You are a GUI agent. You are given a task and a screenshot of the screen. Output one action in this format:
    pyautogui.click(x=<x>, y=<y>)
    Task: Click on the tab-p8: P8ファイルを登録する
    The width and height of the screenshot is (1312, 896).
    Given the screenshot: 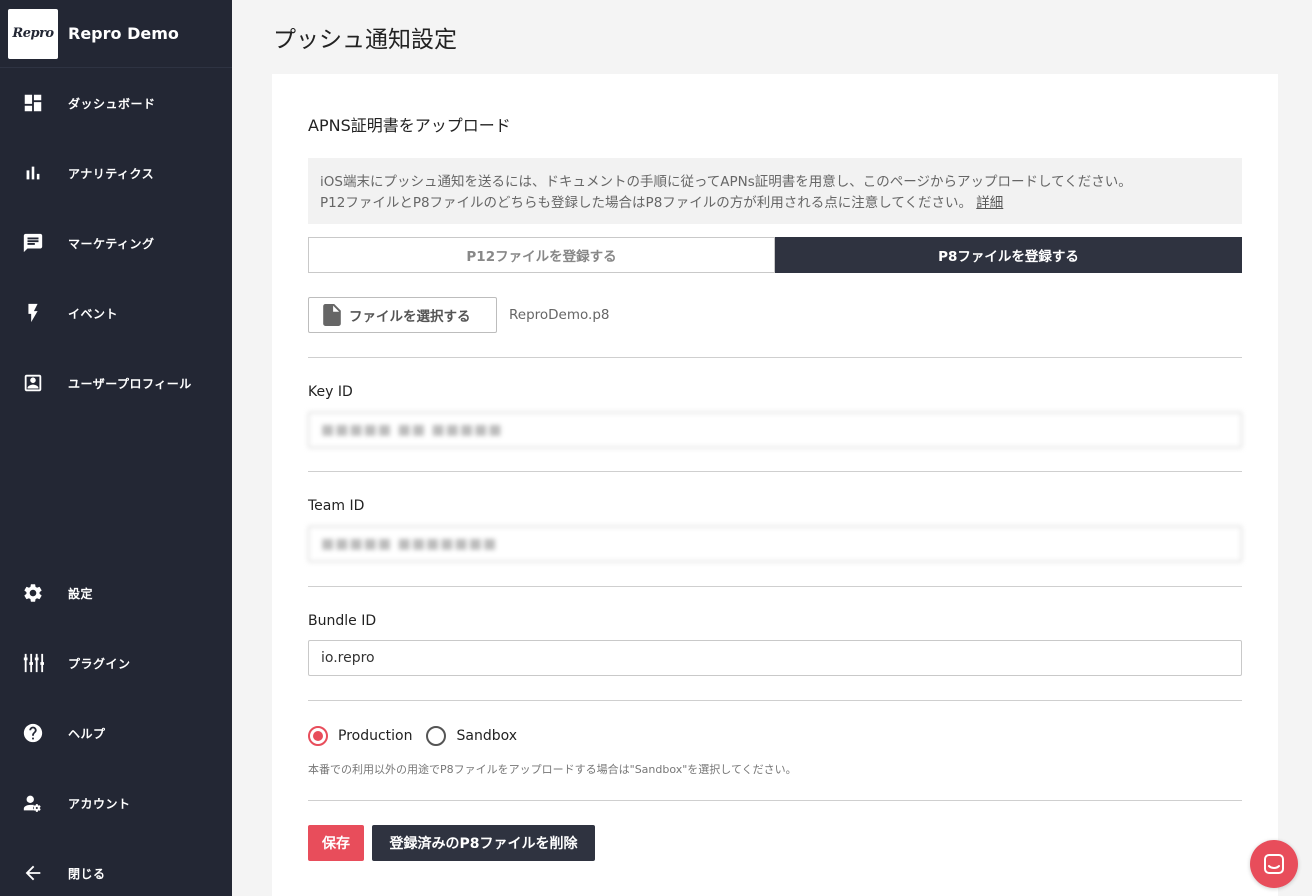 What is the action you would take?
    pyautogui.click(x=1008, y=255)
    